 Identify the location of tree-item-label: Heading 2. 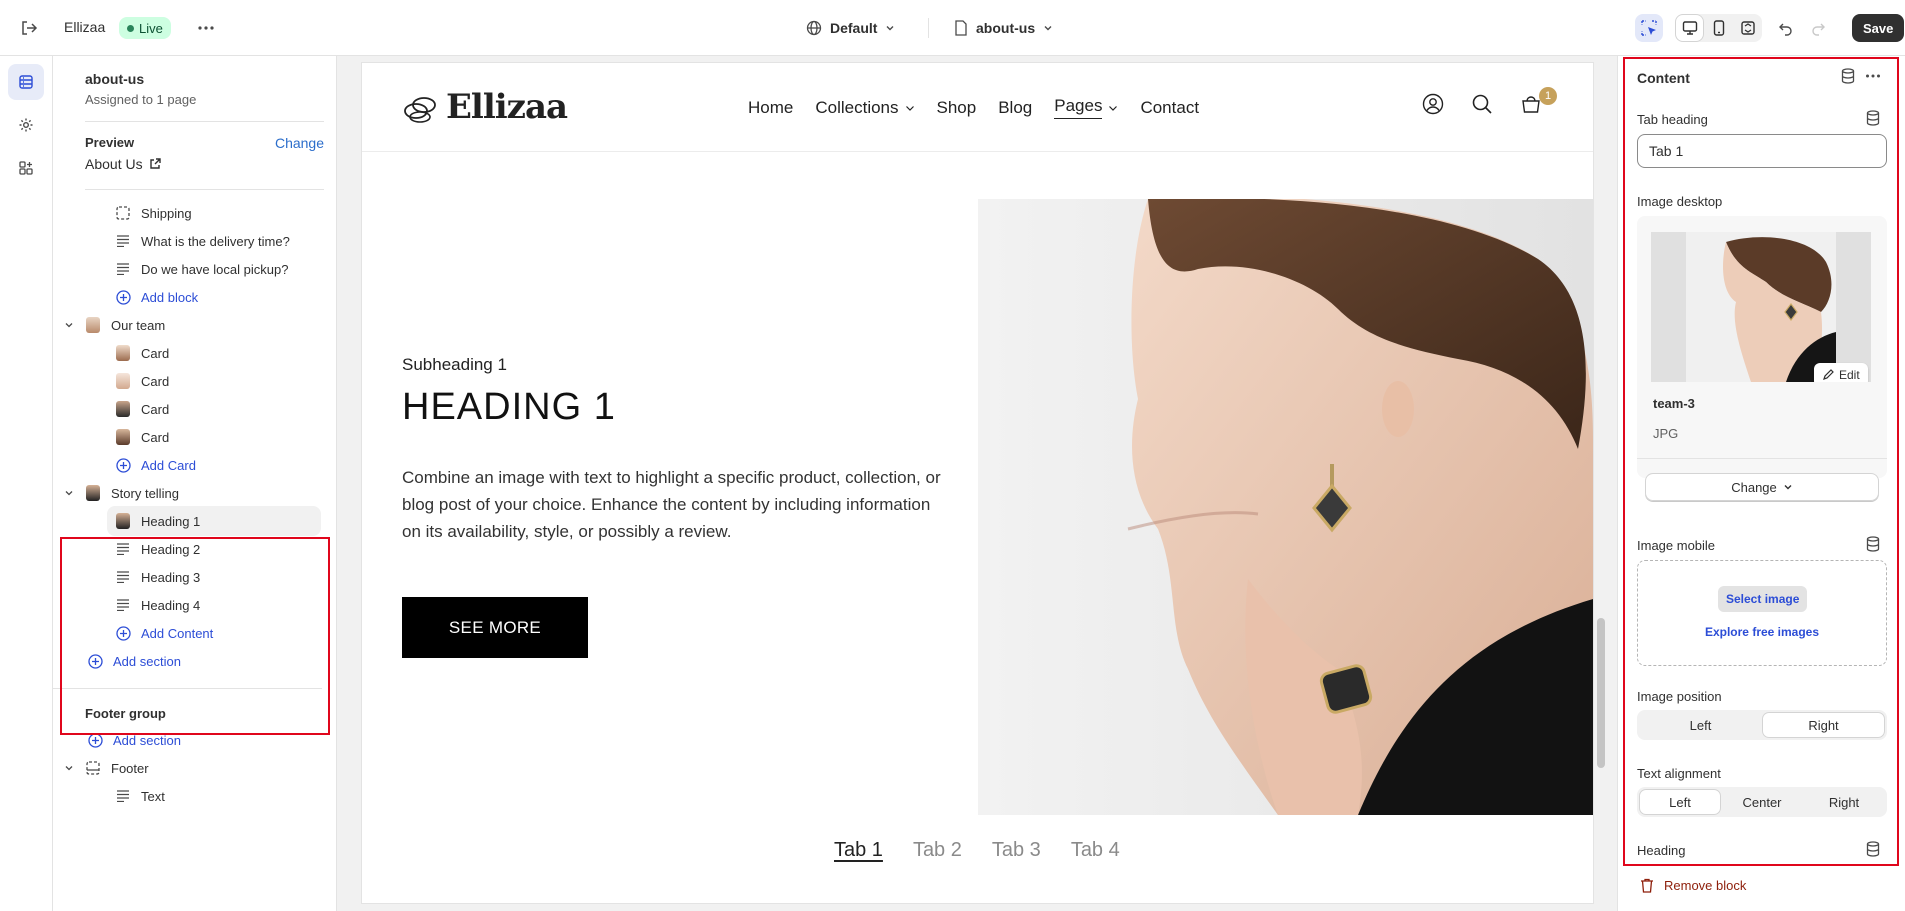
(171, 549).